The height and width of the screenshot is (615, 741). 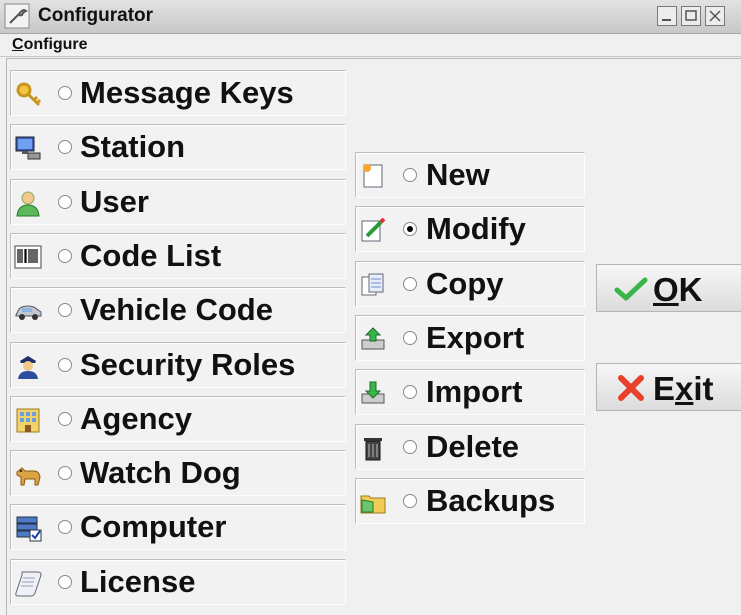 I want to click on barcode-icon, so click(x=28, y=257).